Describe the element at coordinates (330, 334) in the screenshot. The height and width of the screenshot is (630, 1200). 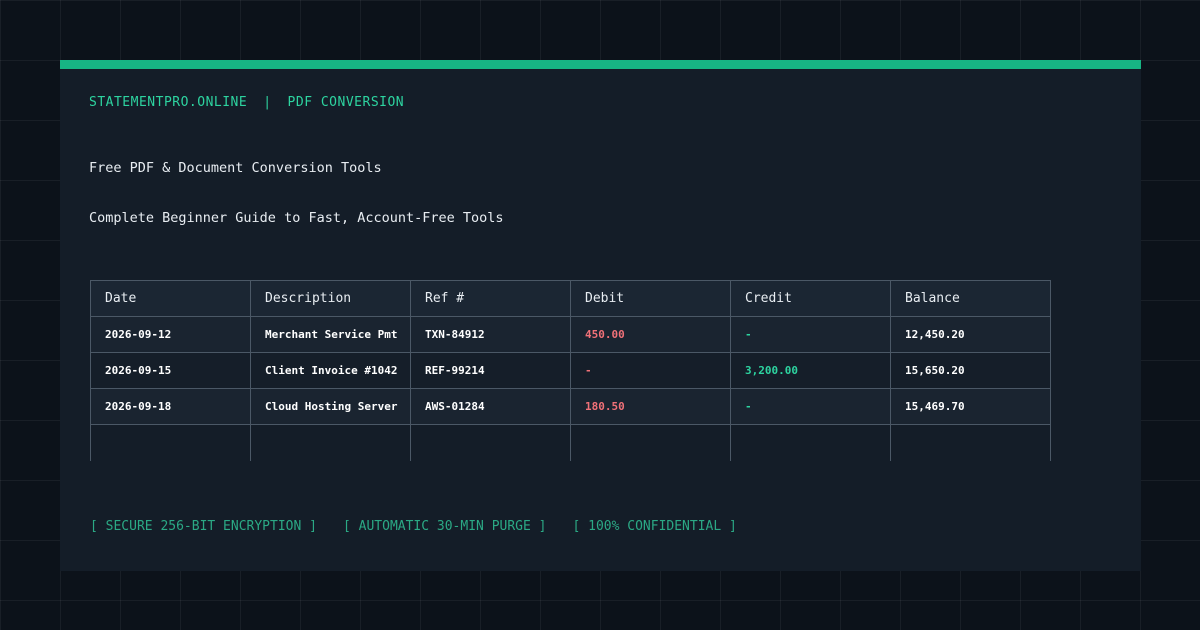
I see `cell-description: Merchant Service Pmt` at that location.